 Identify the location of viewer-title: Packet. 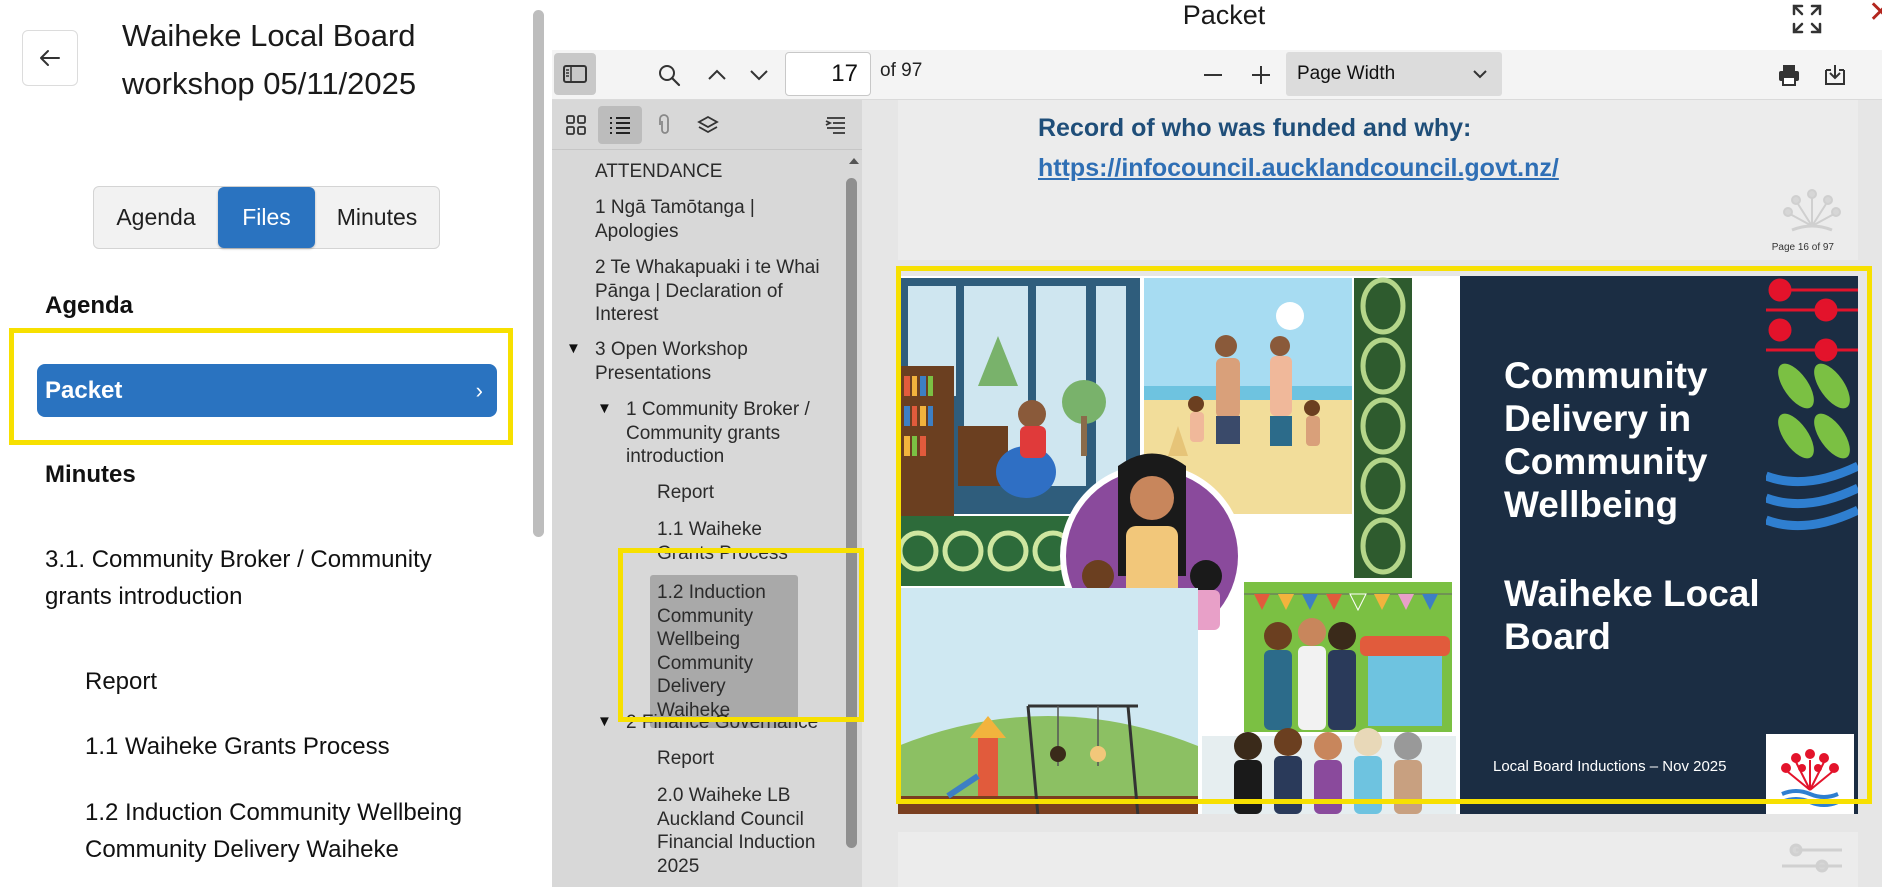
(1224, 15).